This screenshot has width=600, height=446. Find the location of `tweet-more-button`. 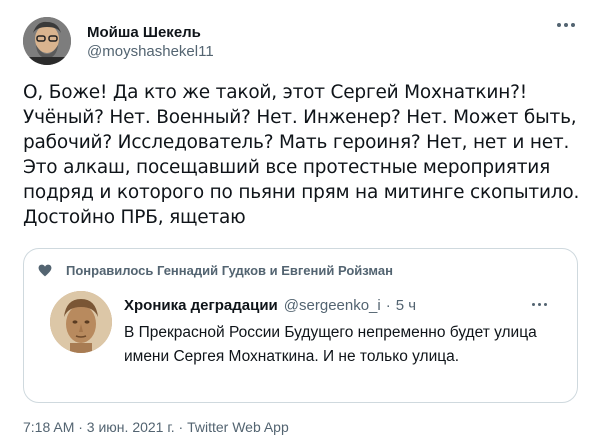

tweet-more-button is located at coordinates (570, 23).